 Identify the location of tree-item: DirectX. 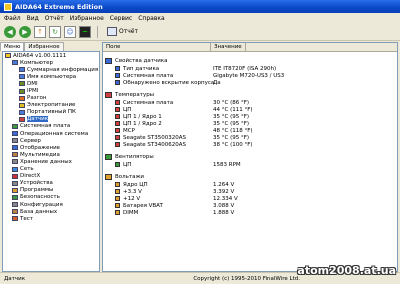
(51, 176).